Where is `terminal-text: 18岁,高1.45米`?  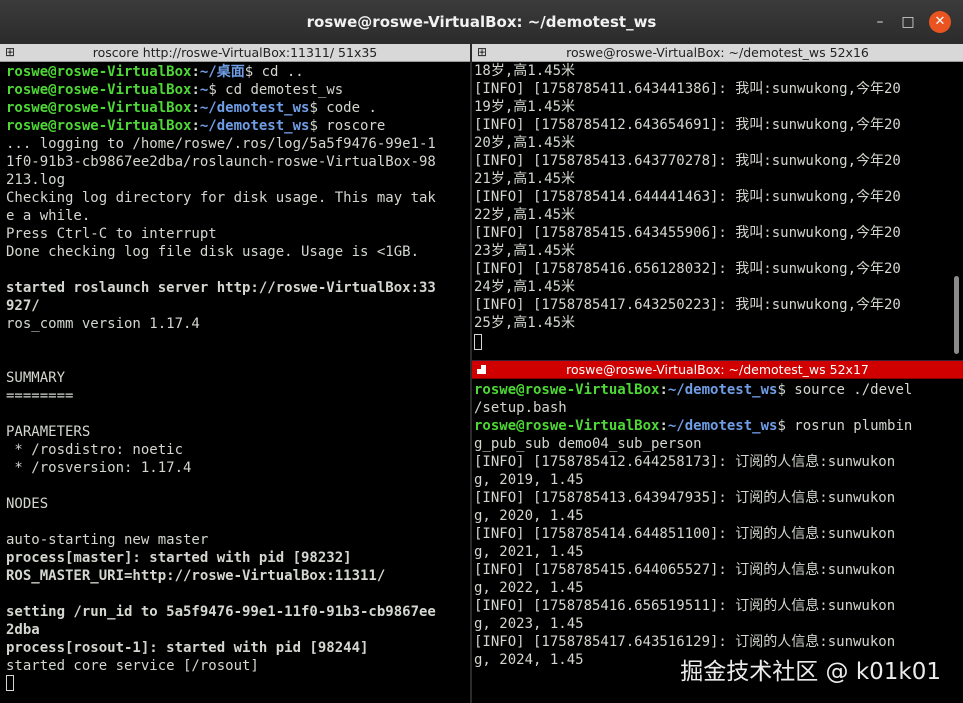 terminal-text: 18岁,高1.45米 is located at coordinates (525, 71).